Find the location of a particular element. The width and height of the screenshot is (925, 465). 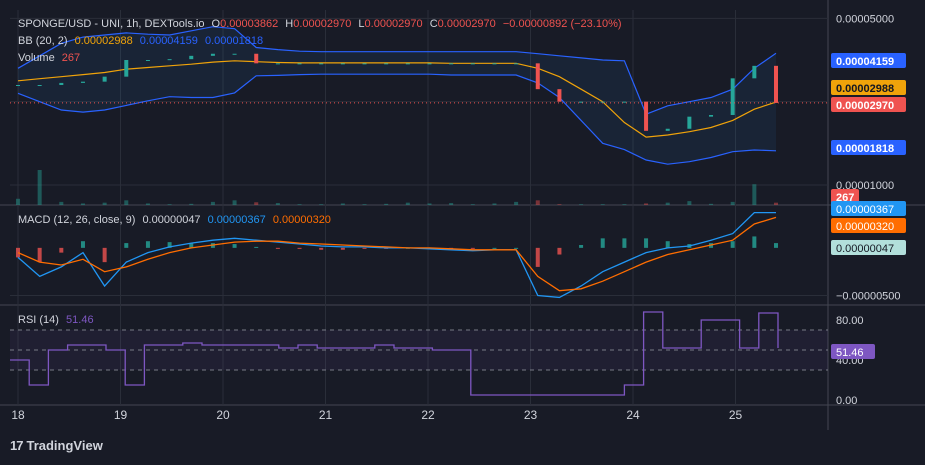

time-axis: 18 19 20 21 22 23 24 25 is located at coordinates (376, 415).